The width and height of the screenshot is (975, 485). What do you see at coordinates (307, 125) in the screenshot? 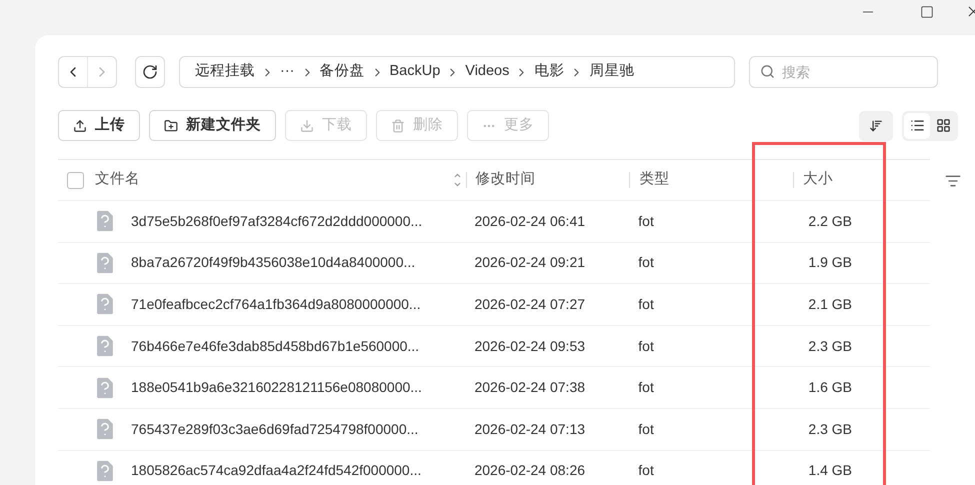
I see `download-icon` at bounding box center [307, 125].